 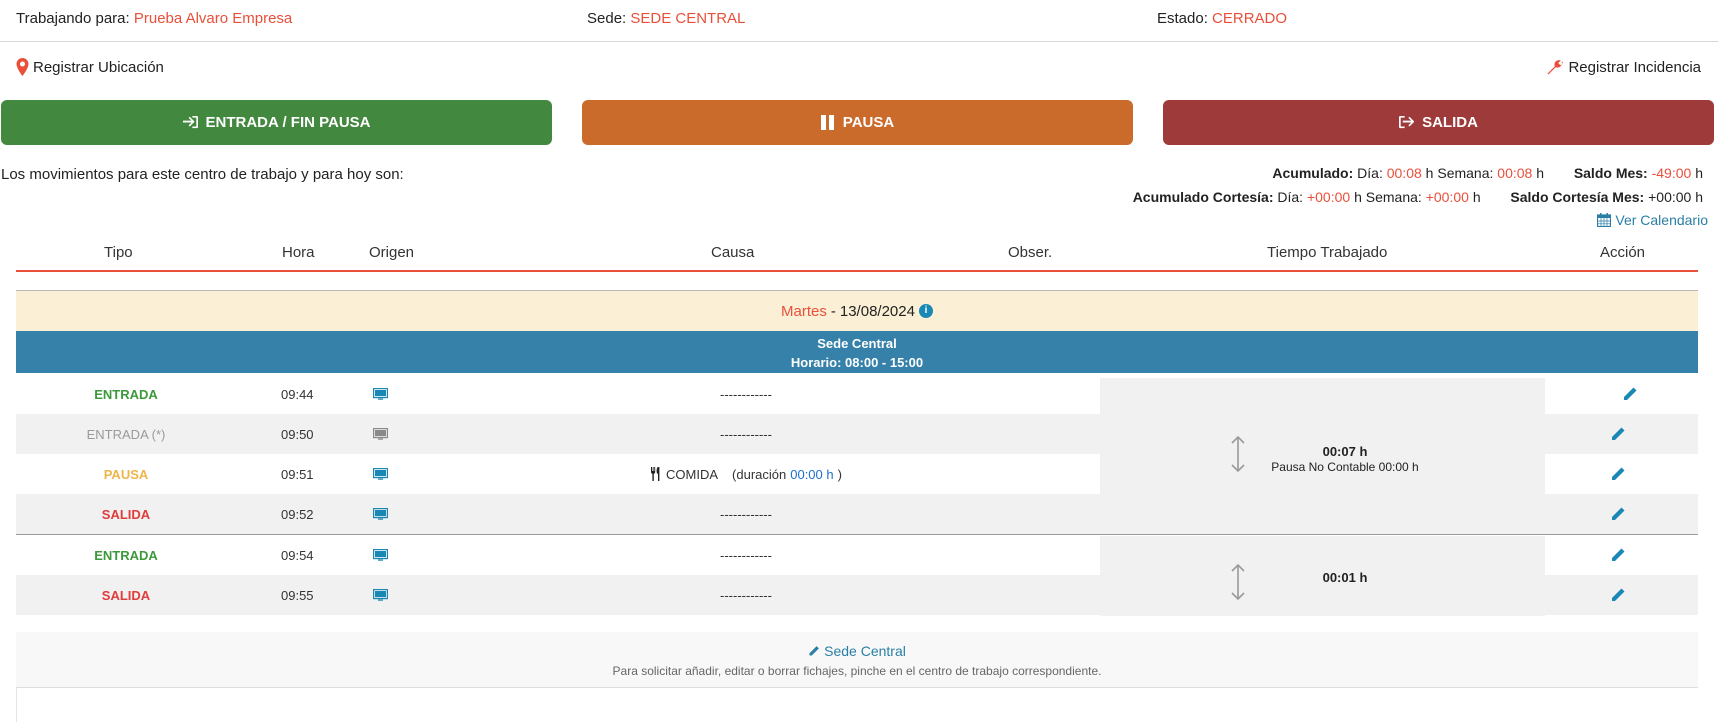 I want to click on courtesy-dia-label: Día:, so click(x=1290, y=197).